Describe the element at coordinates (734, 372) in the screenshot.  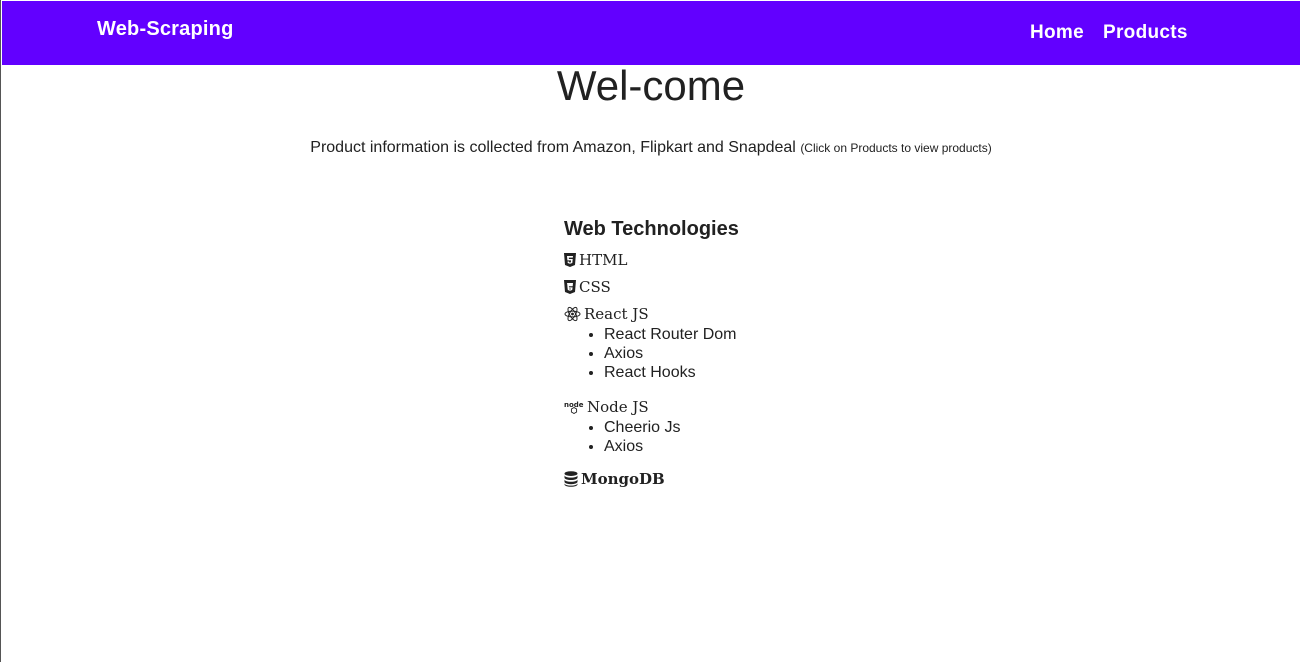
I see `list-item: React Hooks` at that location.